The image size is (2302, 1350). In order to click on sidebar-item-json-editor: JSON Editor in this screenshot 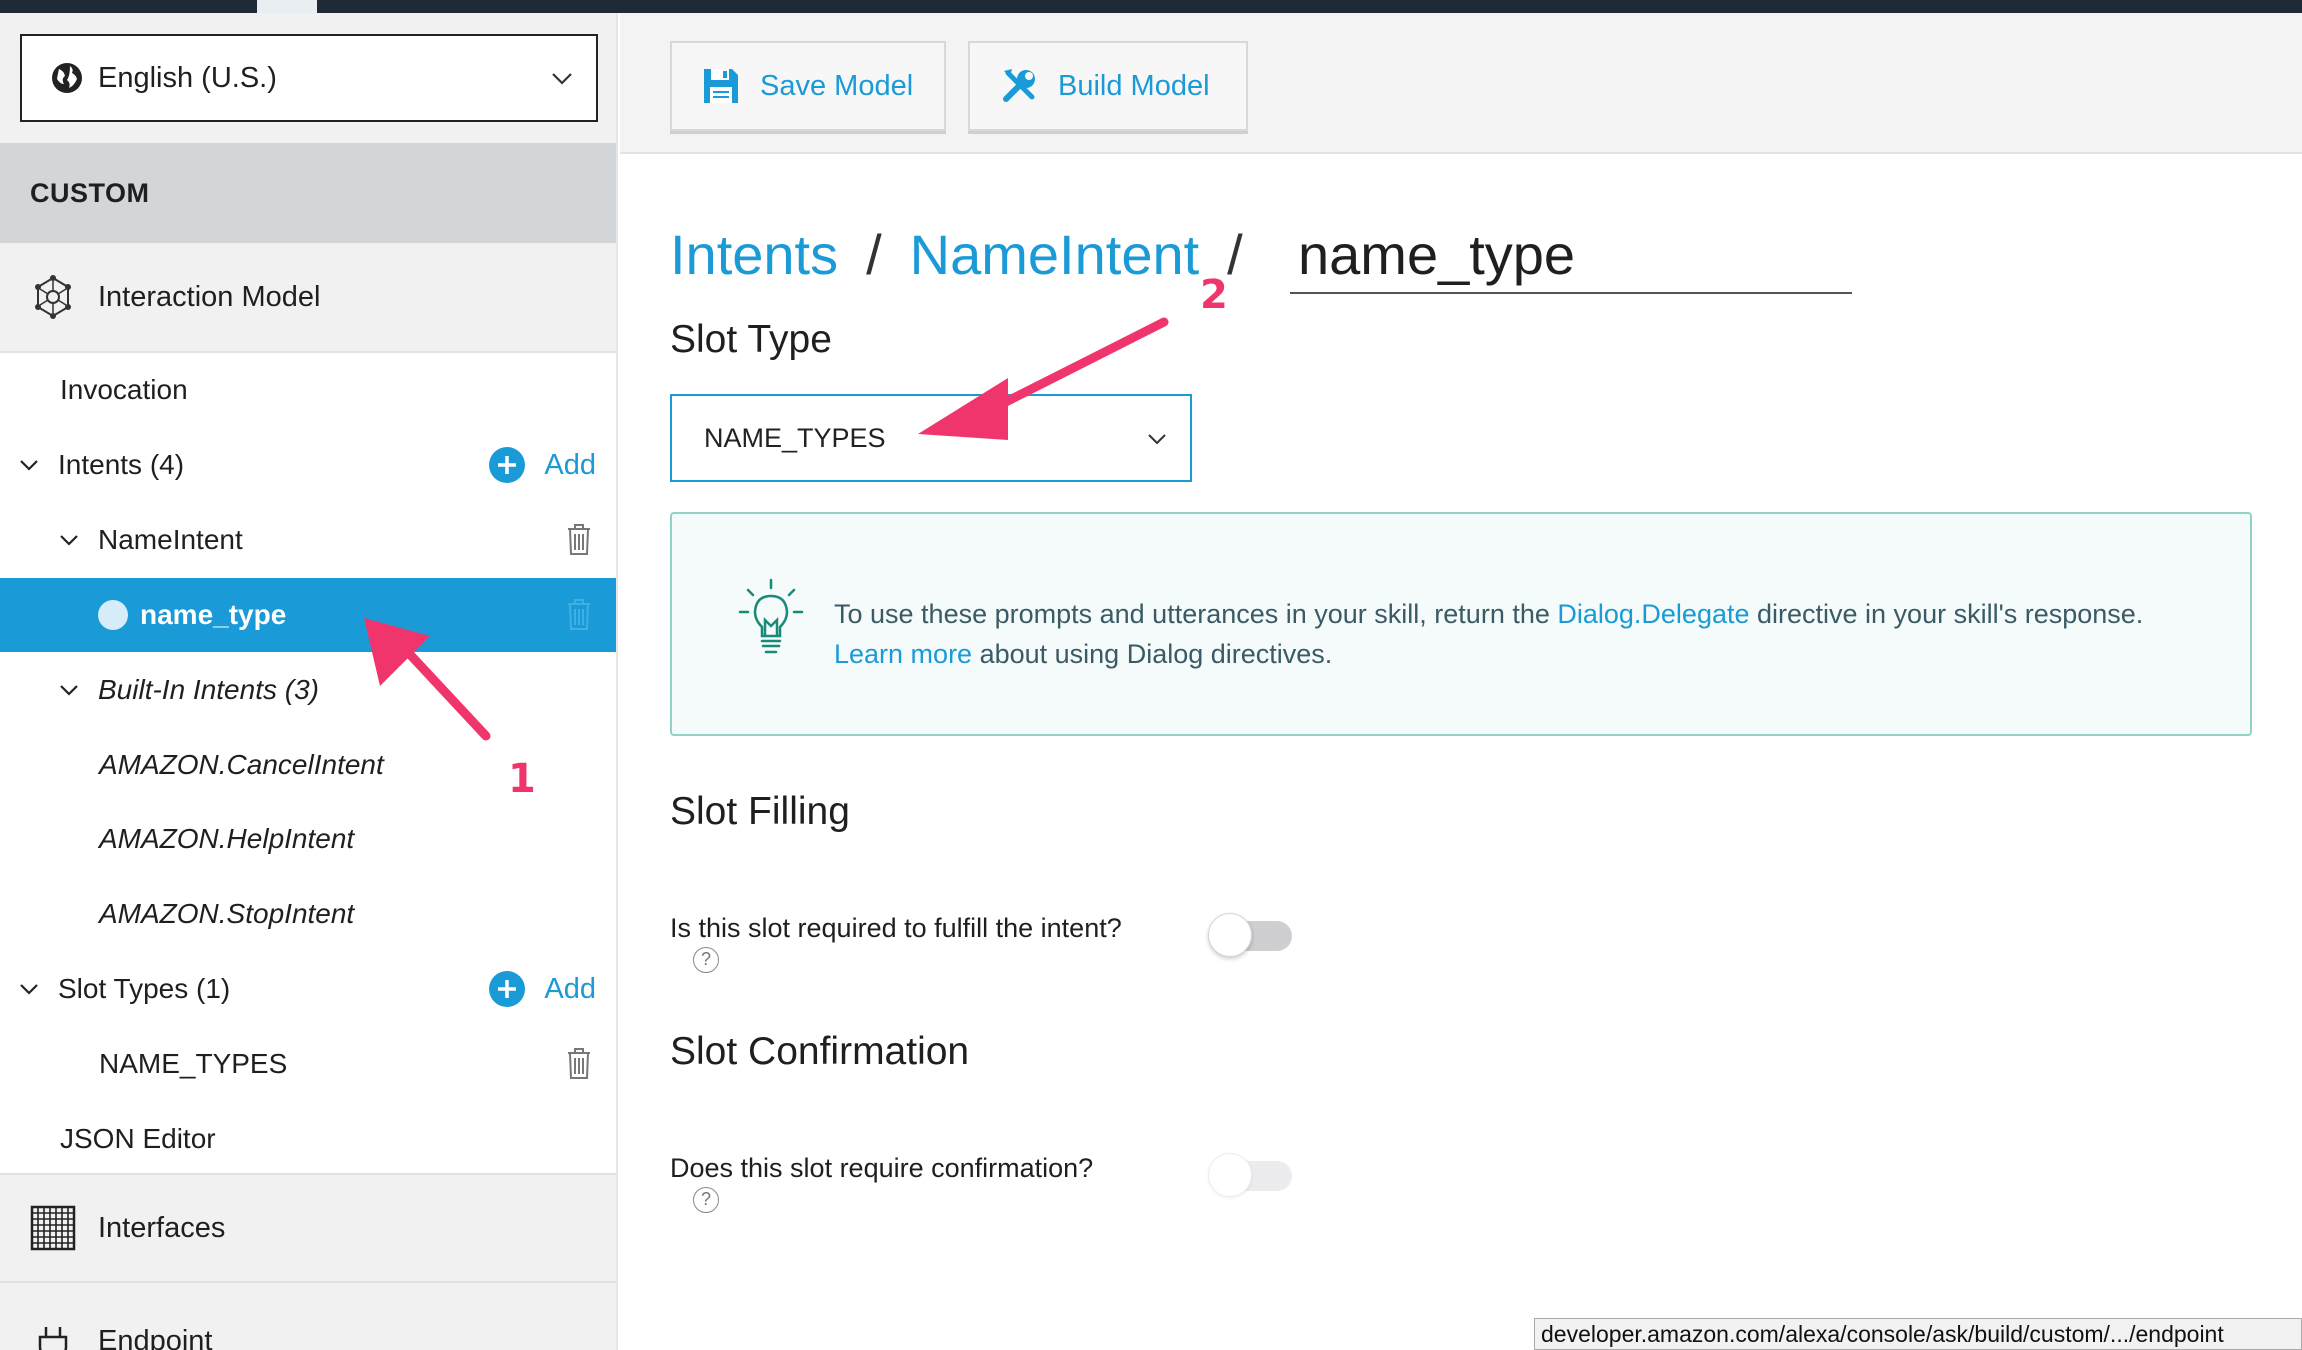, I will do `click(308, 1139)`.